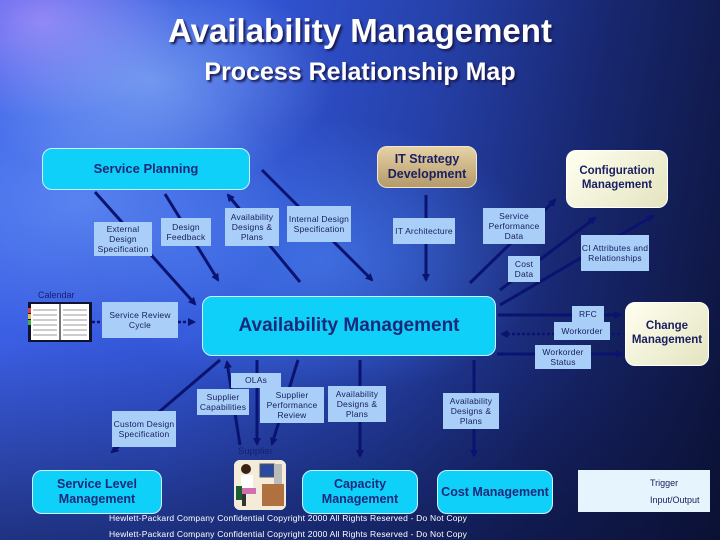 This screenshot has height=540, width=720. What do you see at coordinates (360, 30) in the screenshot?
I see `slide-title: Availability Management` at bounding box center [360, 30].